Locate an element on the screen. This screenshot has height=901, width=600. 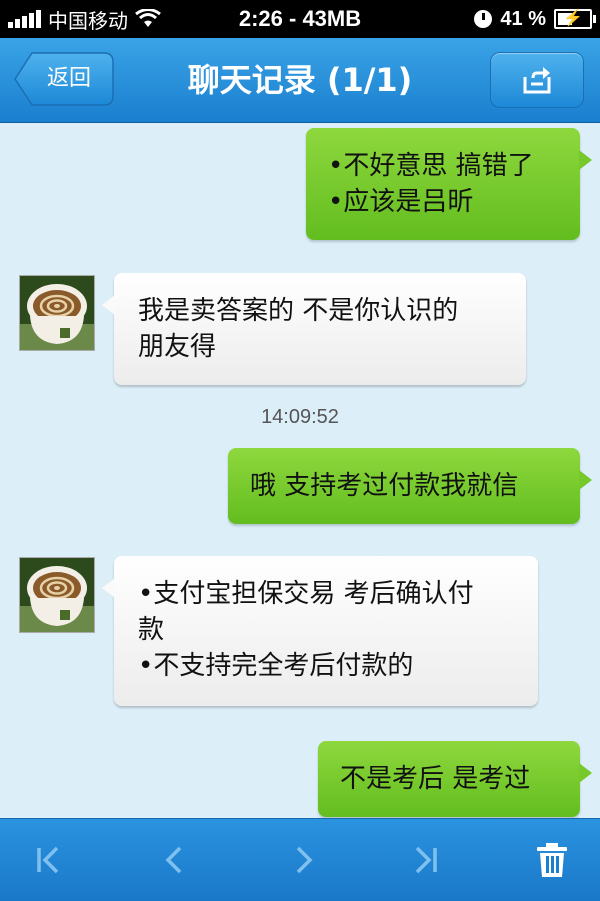
share-icon is located at coordinates (537, 80).